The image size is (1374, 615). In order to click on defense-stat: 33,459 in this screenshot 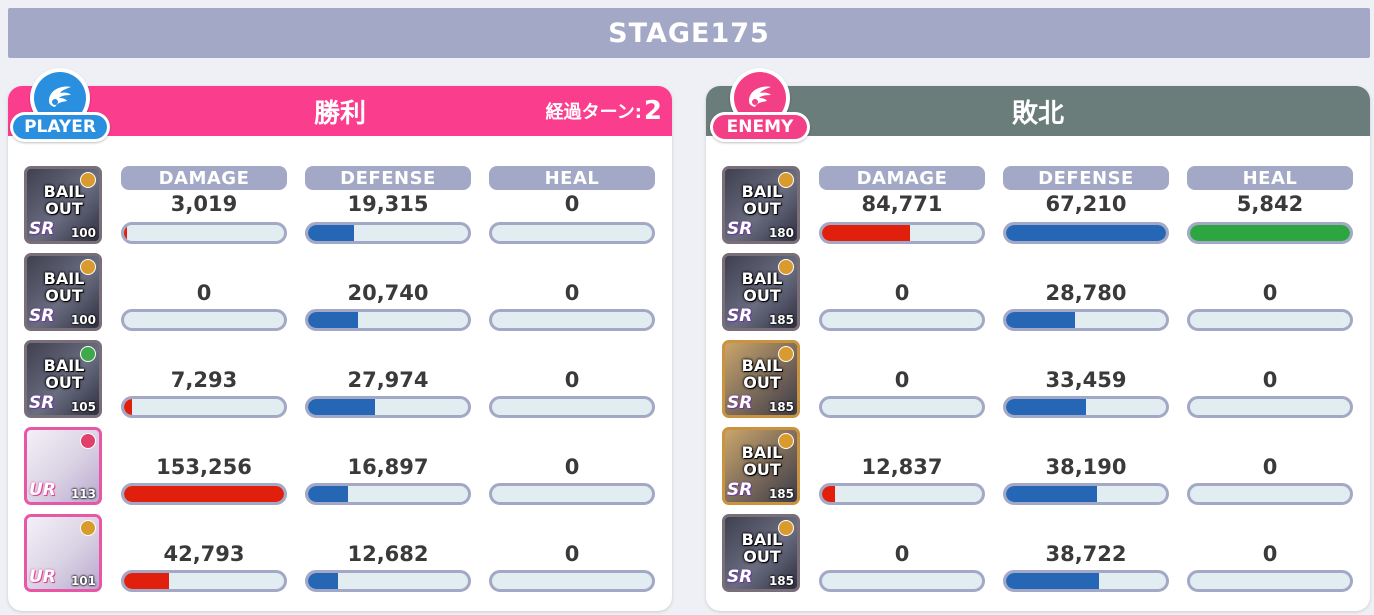, I will do `click(1086, 380)`.